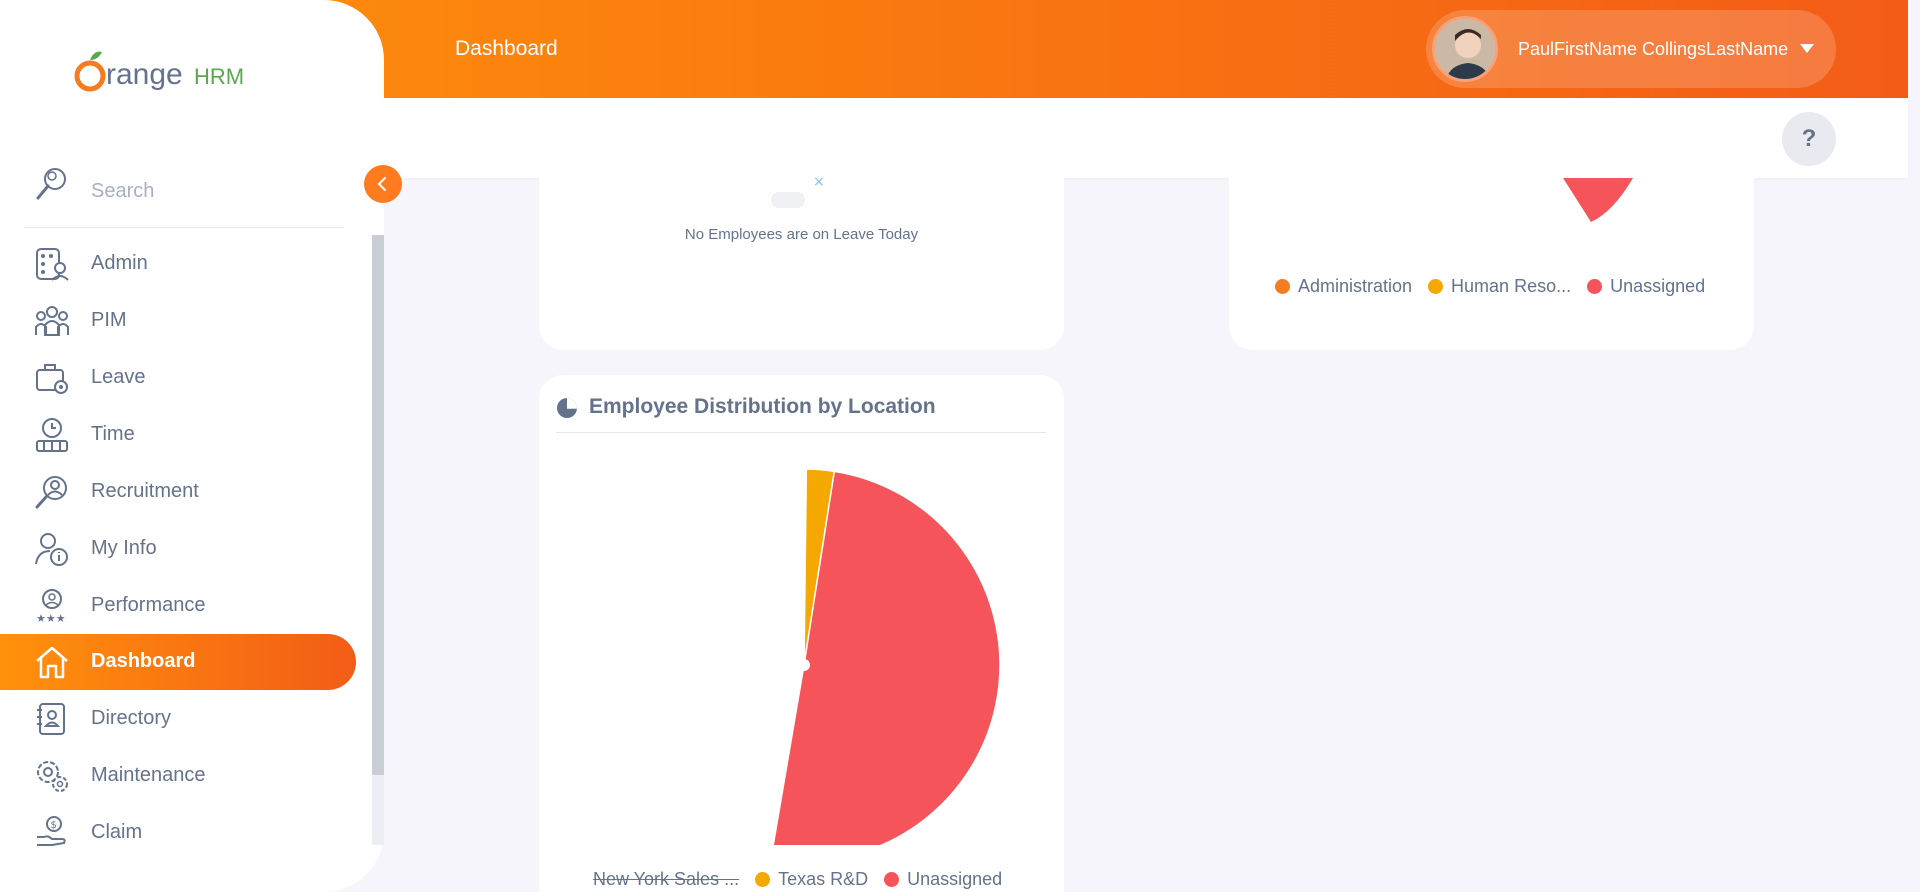  What do you see at coordinates (798, 191) in the screenshot?
I see `empty-state-icon: ×` at bounding box center [798, 191].